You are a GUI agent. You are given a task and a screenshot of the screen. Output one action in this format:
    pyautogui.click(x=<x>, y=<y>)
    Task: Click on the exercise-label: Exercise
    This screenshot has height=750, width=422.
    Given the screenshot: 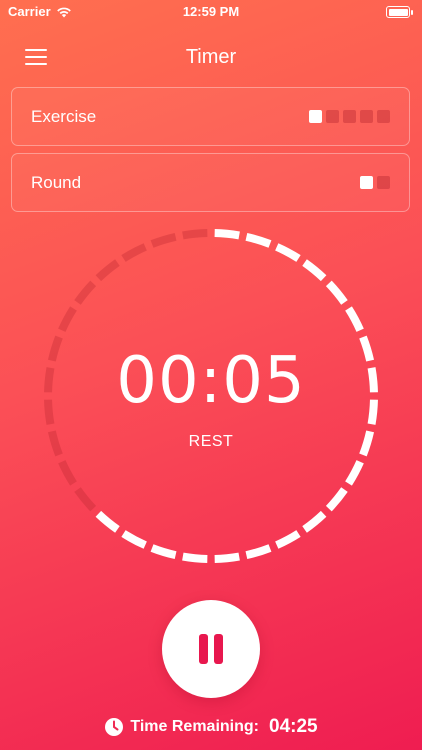 What is the action you would take?
    pyautogui.click(x=64, y=116)
    